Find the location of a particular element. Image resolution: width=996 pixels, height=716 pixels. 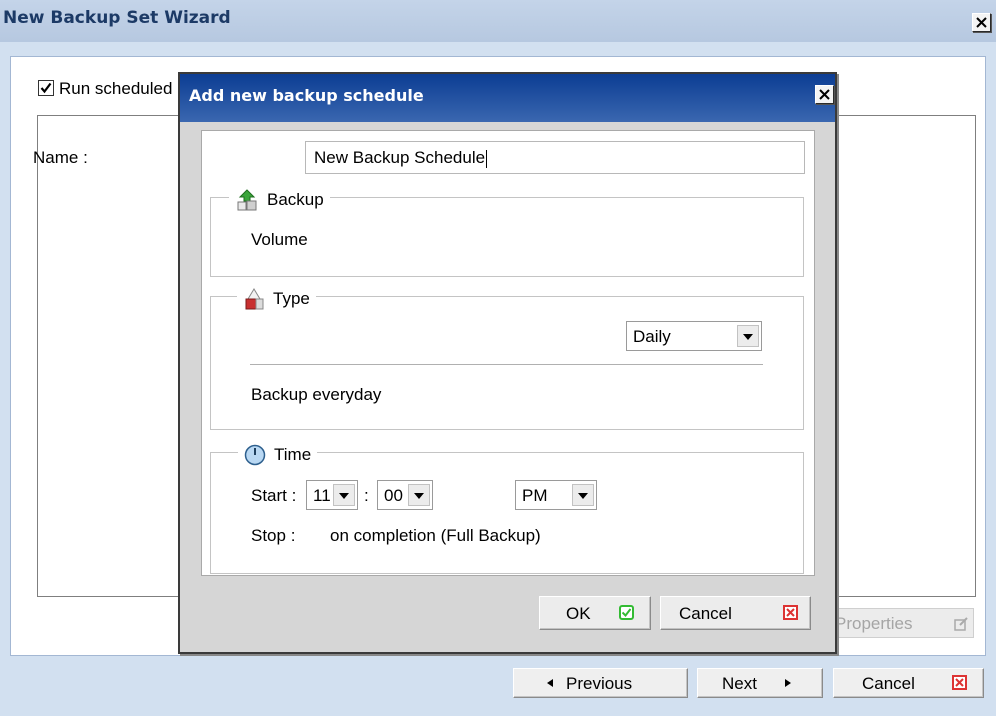

dialog-title: Add new backup schedule is located at coordinates (306, 95).